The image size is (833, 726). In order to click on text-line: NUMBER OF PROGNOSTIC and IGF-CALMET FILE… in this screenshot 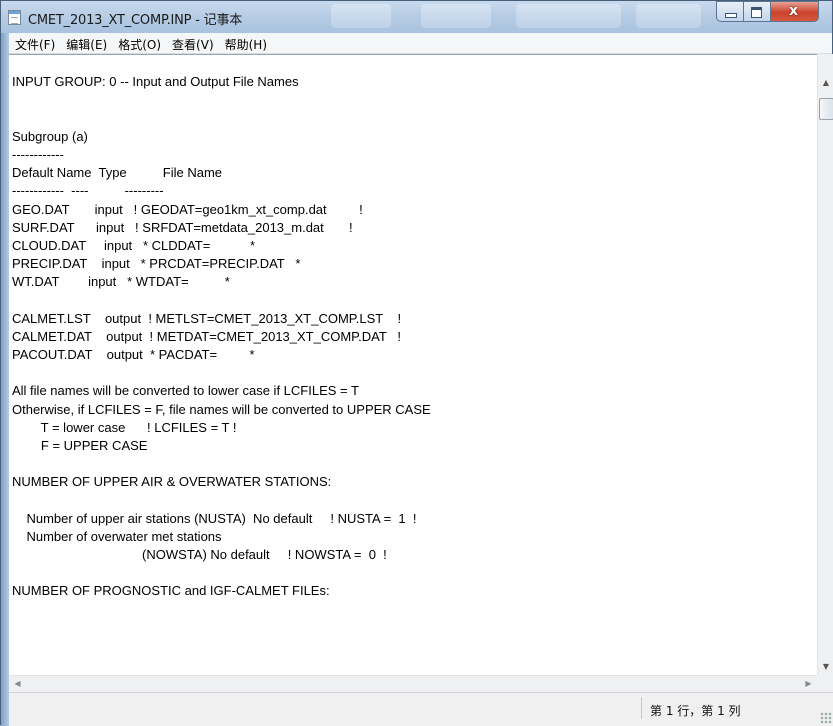, I will do `click(171, 591)`.